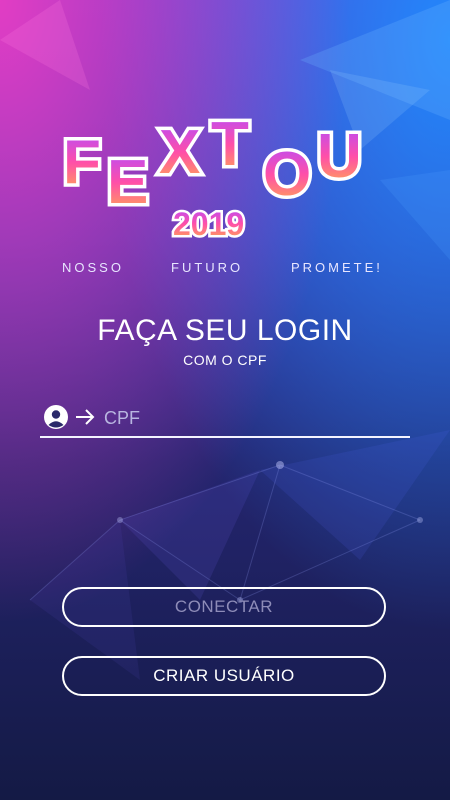 The width and height of the screenshot is (450, 800). I want to click on connect-button: CONECTAR, so click(224, 607).